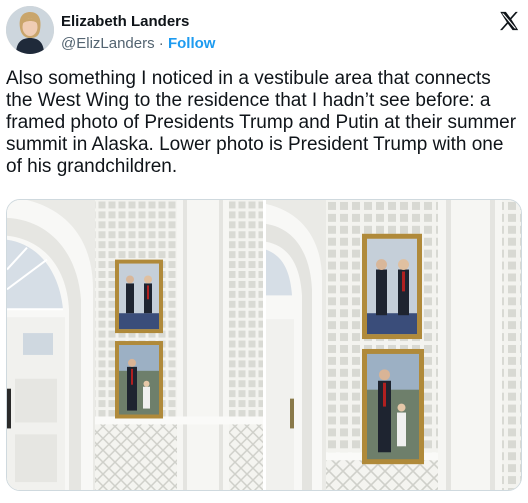 Image resolution: width=528 pixels, height=503 pixels. Describe the element at coordinates (509, 21) in the screenshot. I see `x-logo-icon` at that location.